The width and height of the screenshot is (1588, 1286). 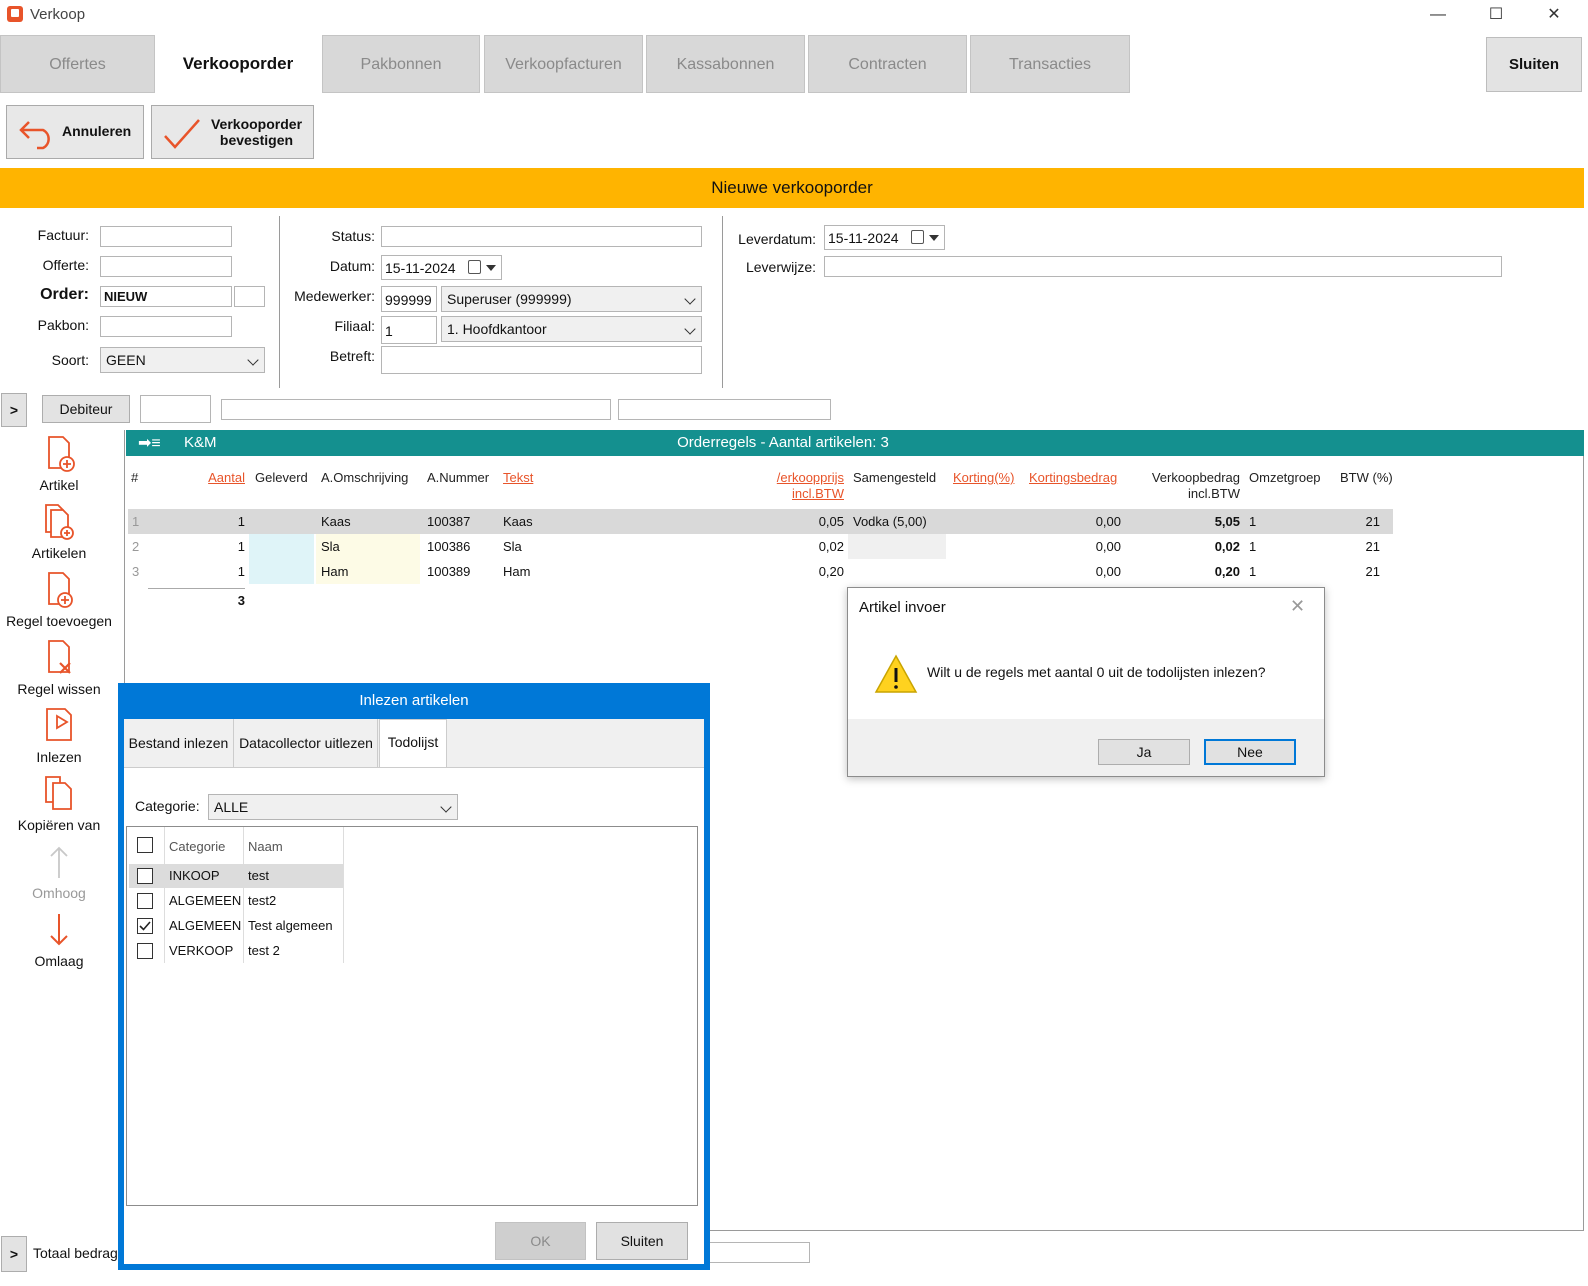 I want to click on status-input, so click(x=541, y=236).